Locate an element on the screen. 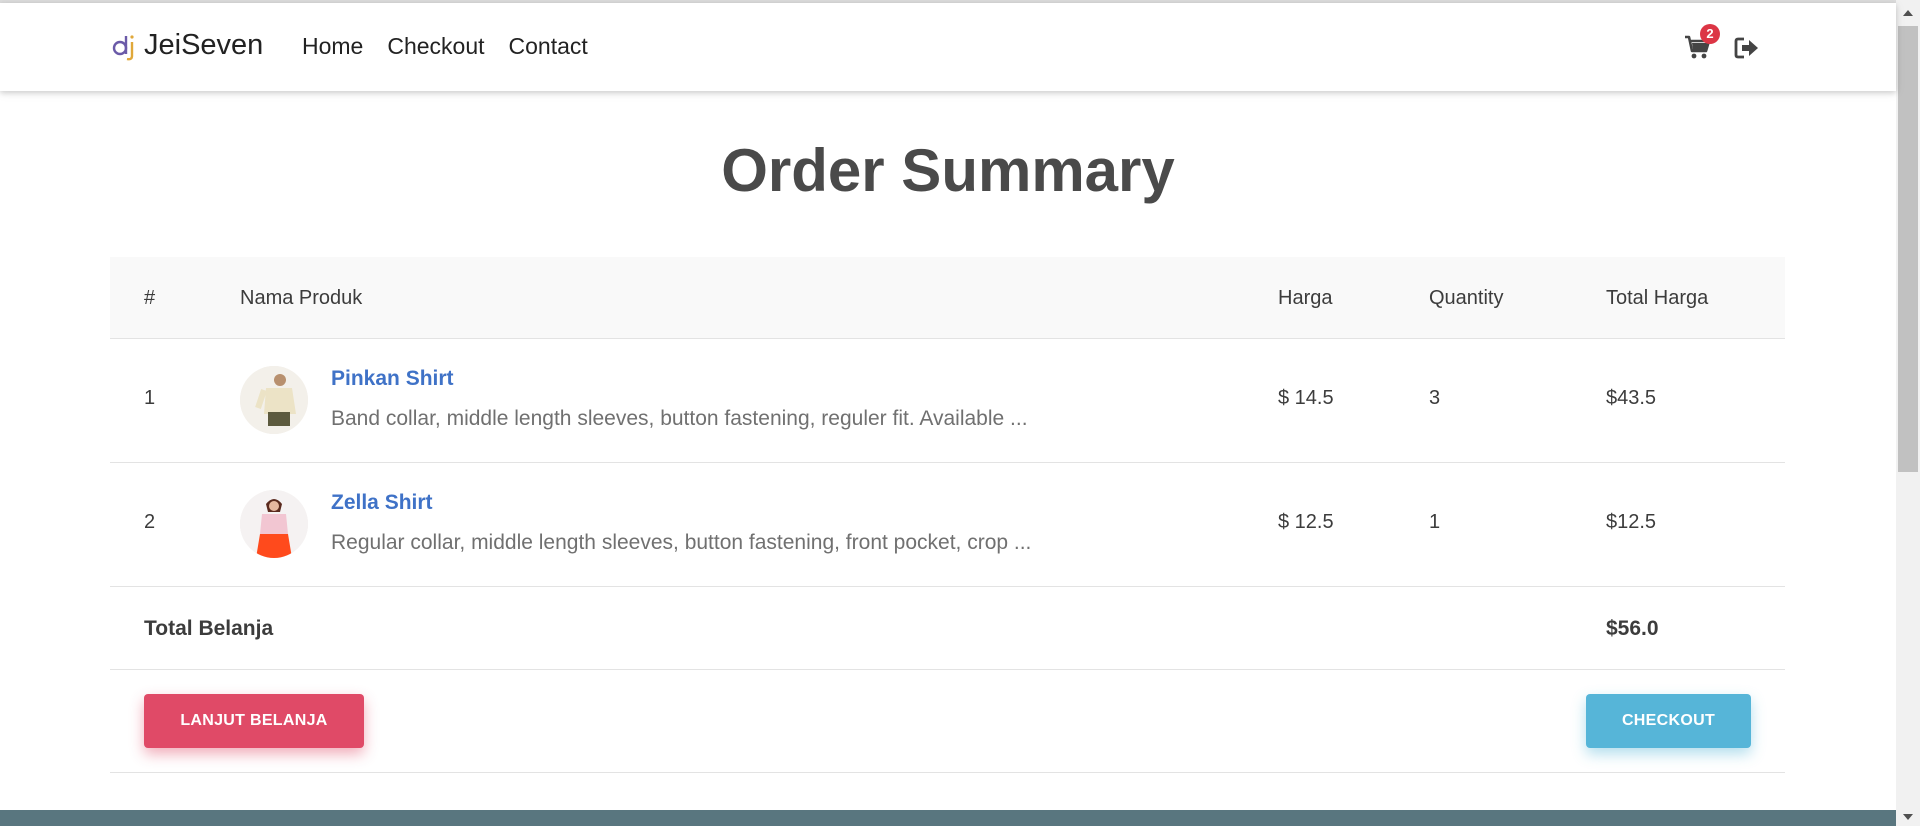  navbar: JeiSeven Home Checkout Contact 2 is located at coordinates (948, 47).